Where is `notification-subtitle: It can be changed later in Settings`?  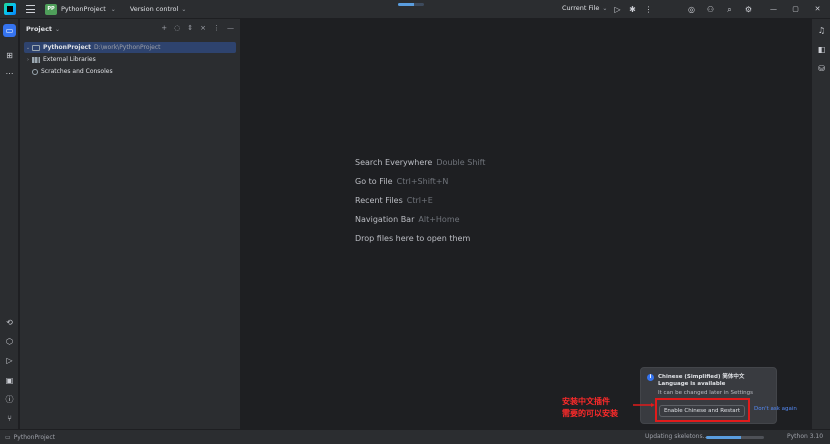 notification-subtitle: It can be changed later in Settings is located at coordinates (706, 393).